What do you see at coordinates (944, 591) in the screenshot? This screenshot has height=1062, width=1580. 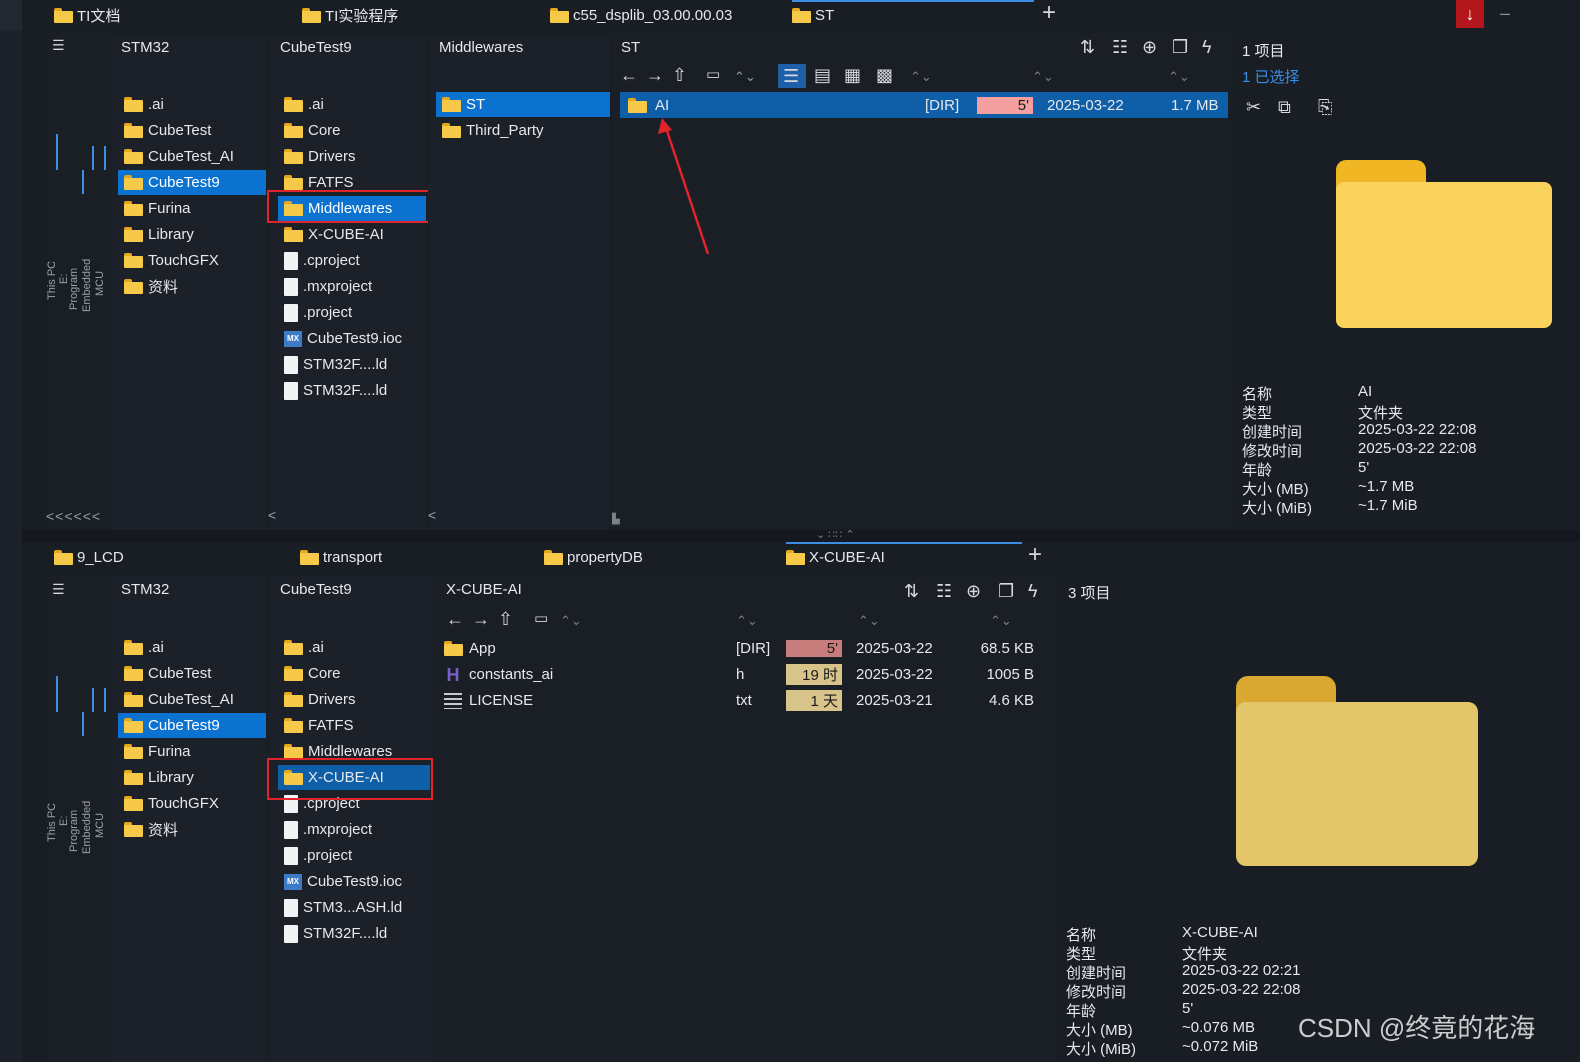 I see `checklist-icon: ☷` at bounding box center [944, 591].